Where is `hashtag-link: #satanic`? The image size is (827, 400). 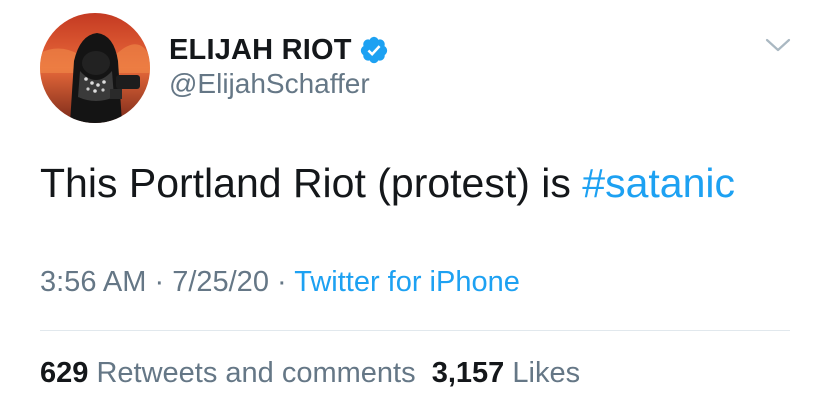
hashtag-link: #satanic is located at coordinates (658, 183).